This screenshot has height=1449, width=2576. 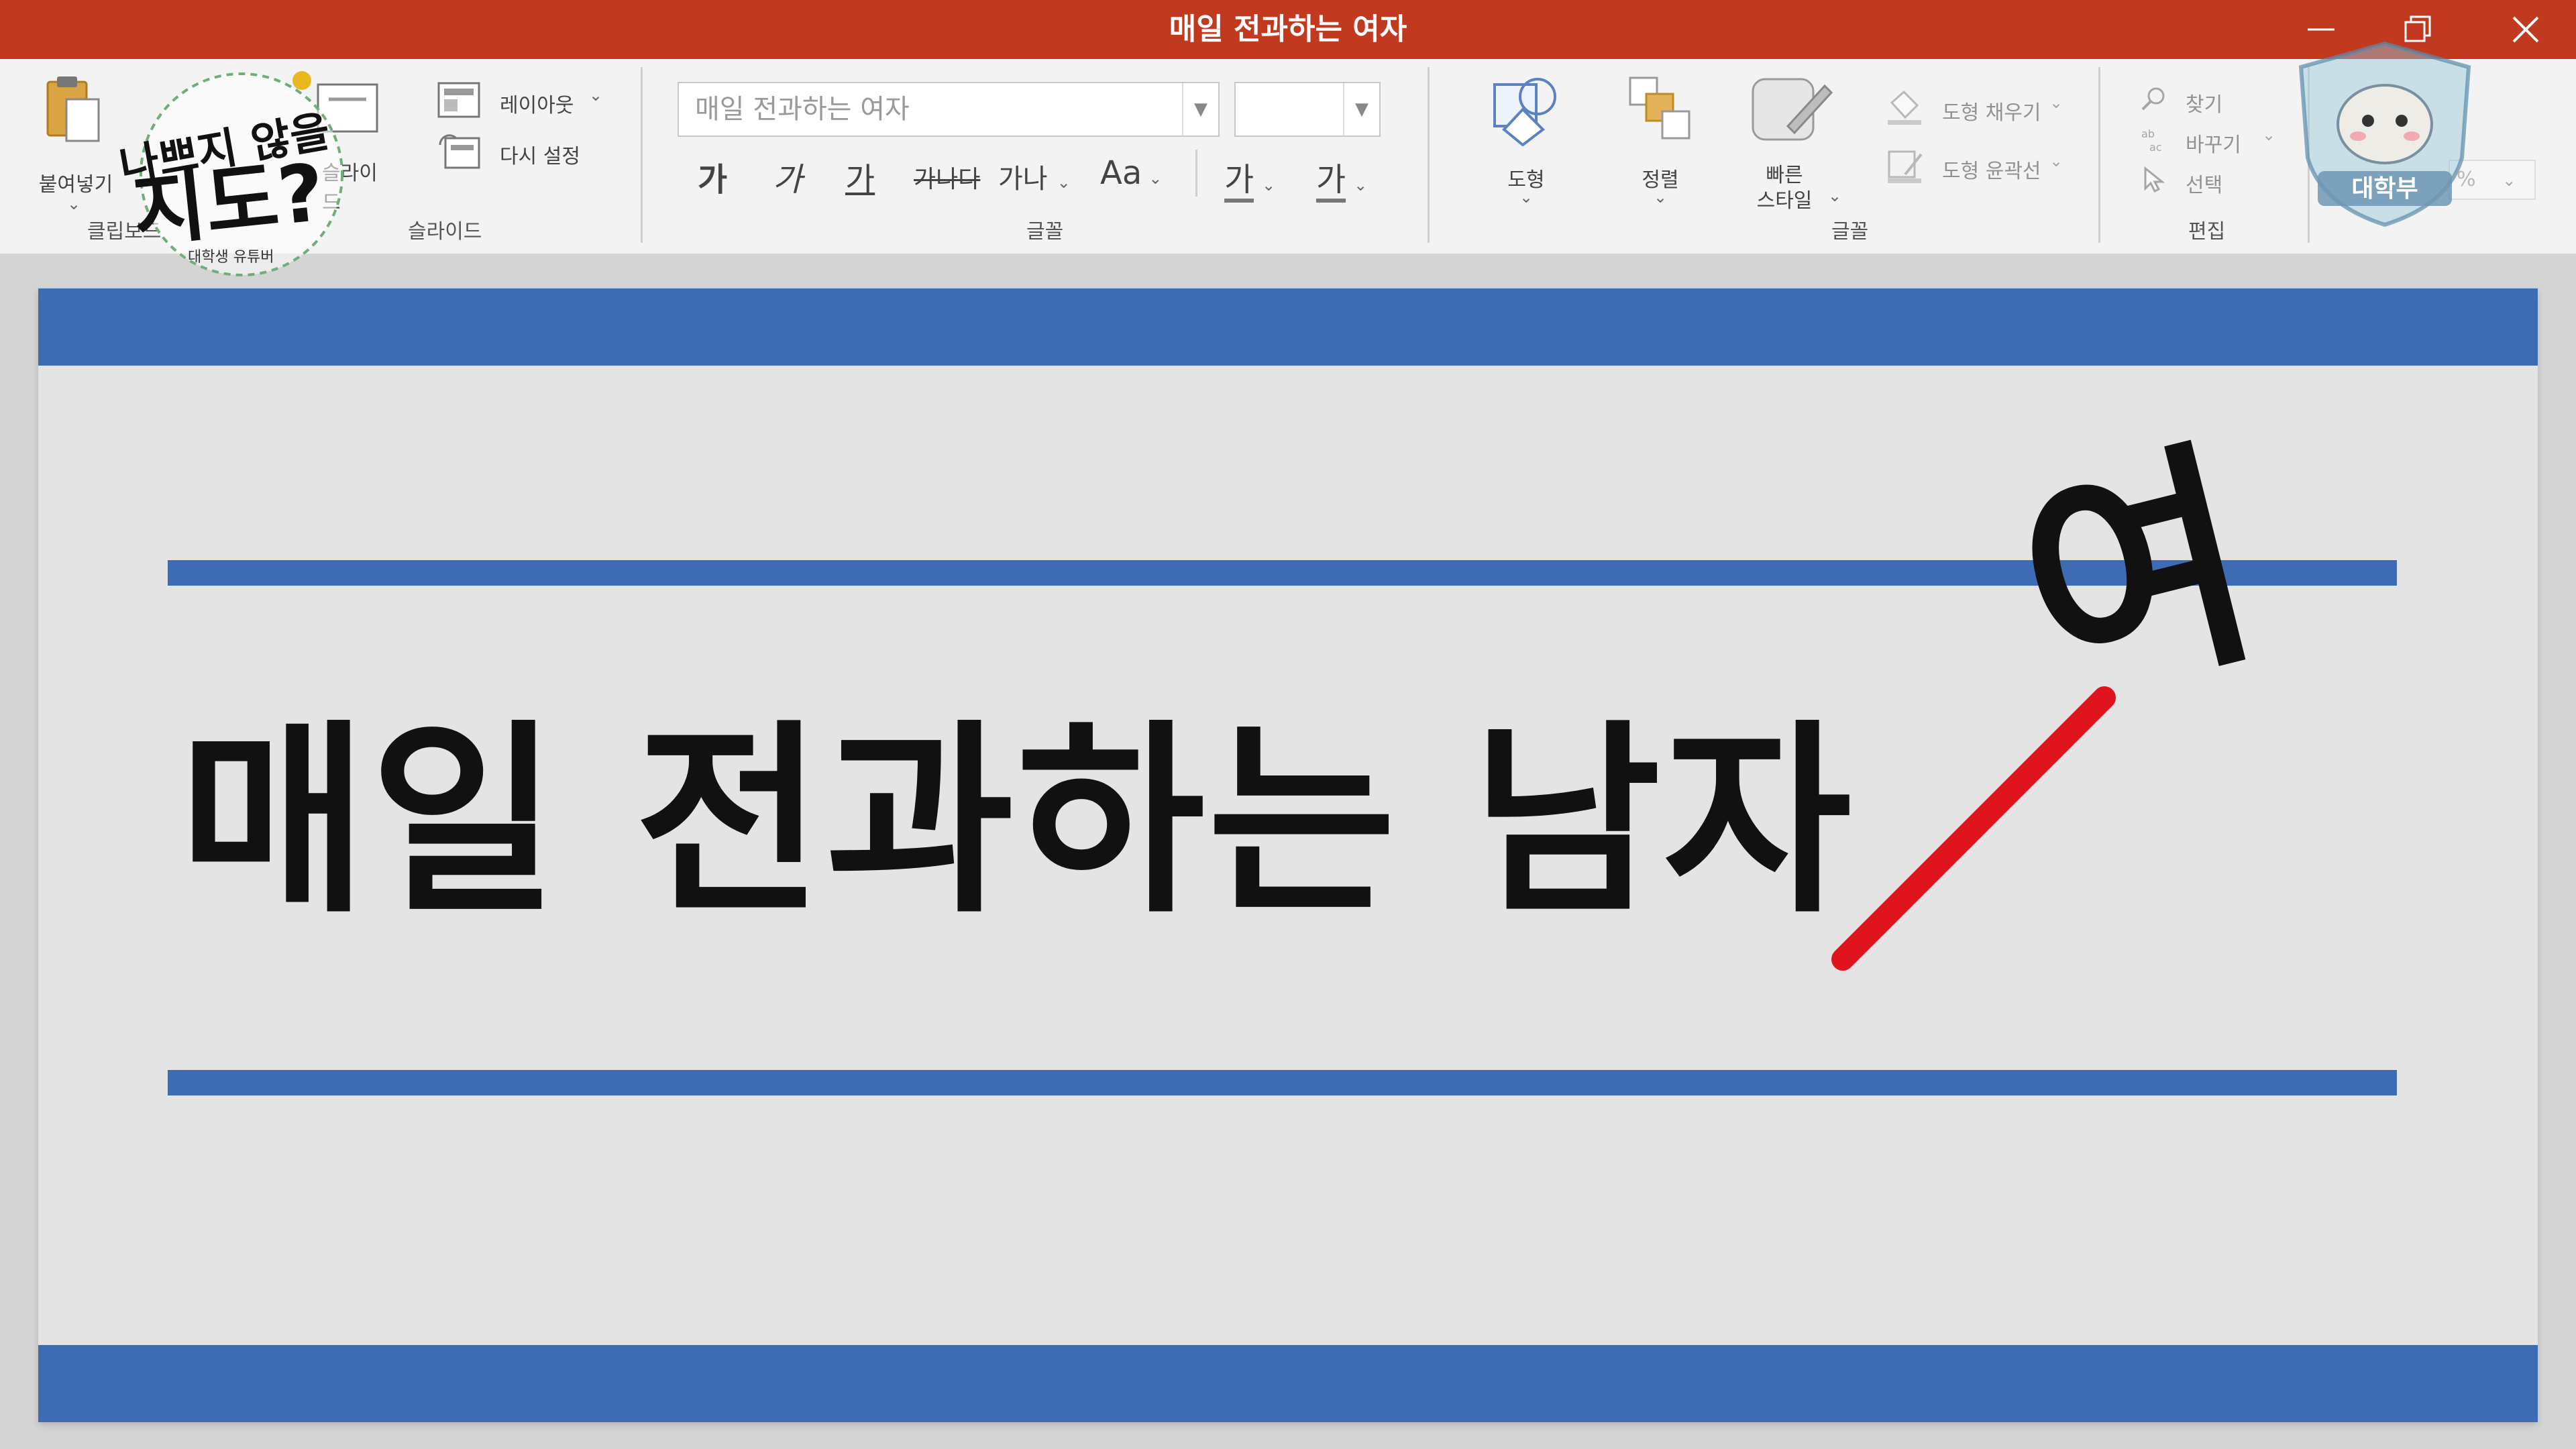 What do you see at coordinates (1064, 182) in the screenshot?
I see `char-spacing-dropdown-icon: ⌄` at bounding box center [1064, 182].